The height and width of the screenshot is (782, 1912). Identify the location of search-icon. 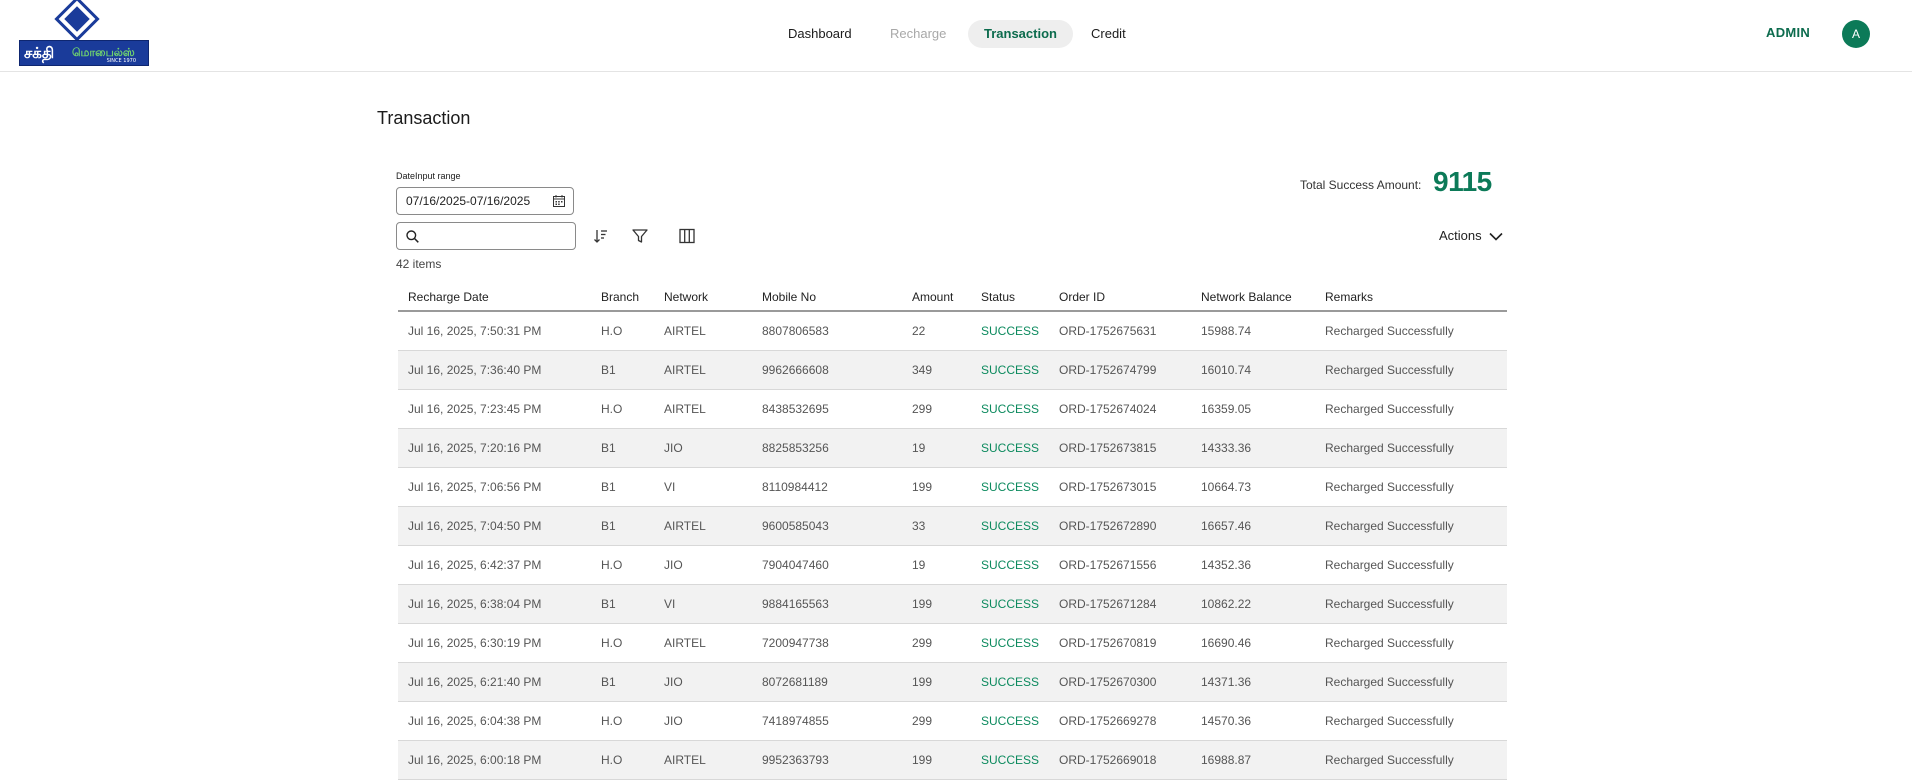
(412, 236).